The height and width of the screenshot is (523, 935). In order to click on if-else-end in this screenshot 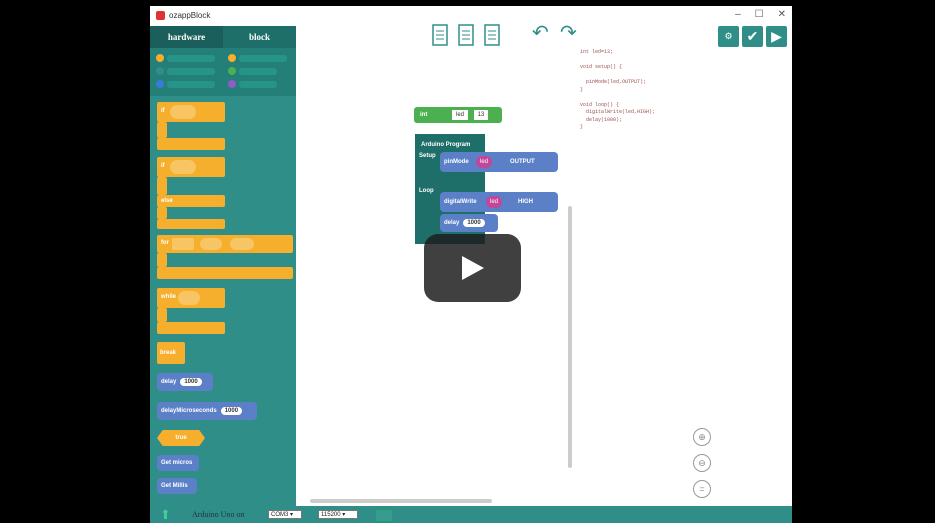, I will do `click(191, 224)`.